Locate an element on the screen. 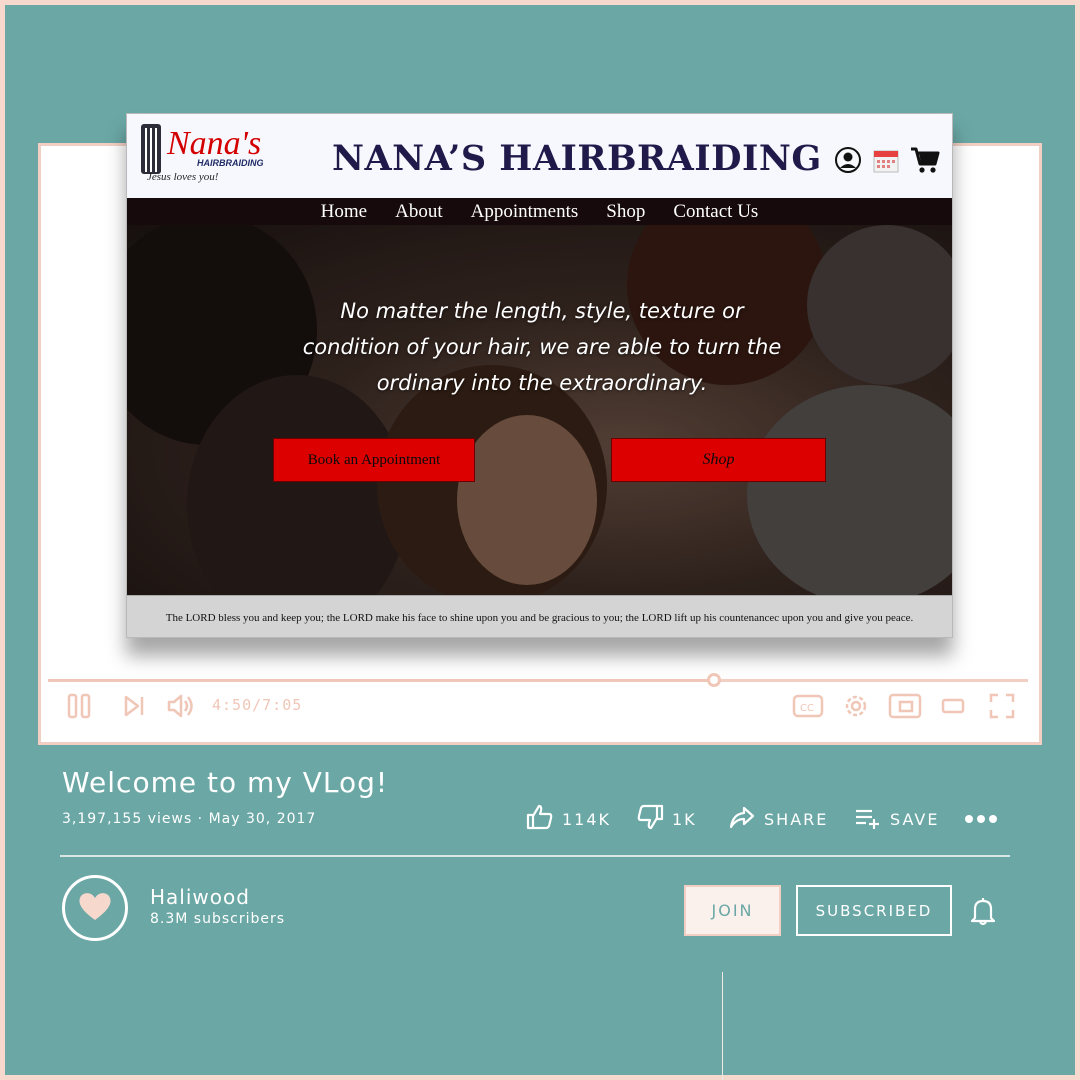 Image resolution: width=1080 pixels, height=1080 pixels. share-icon is located at coordinates (742, 819).